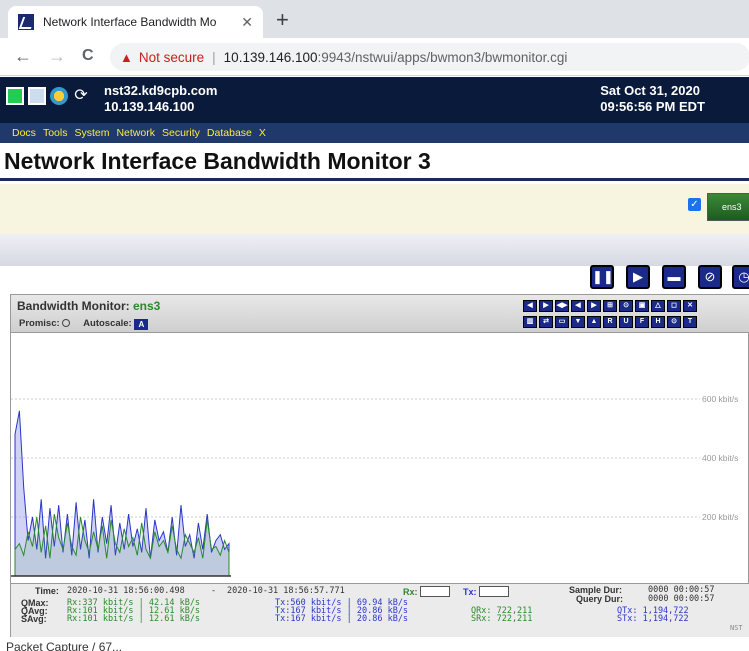 This screenshot has height=651, width=749. What do you see at coordinates (134, 619) in the screenshot?
I see `savg-rx: Rx:101 kbit/s | 12.61 kB/s` at bounding box center [134, 619].